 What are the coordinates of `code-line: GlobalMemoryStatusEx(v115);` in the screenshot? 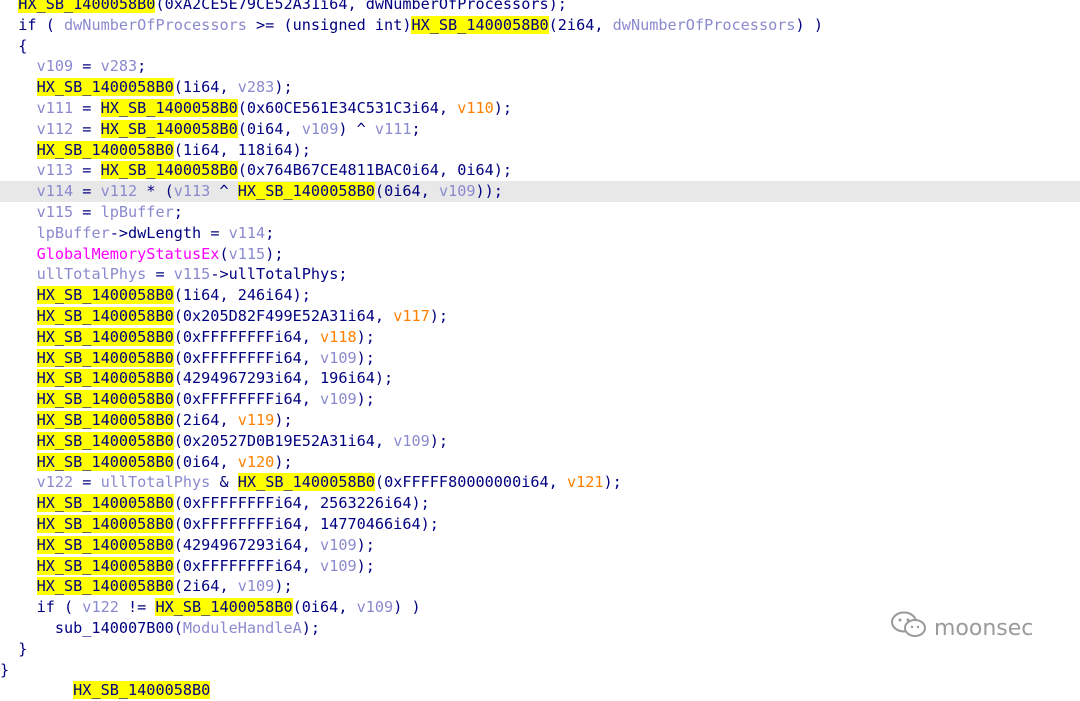 It's located at (540, 254).